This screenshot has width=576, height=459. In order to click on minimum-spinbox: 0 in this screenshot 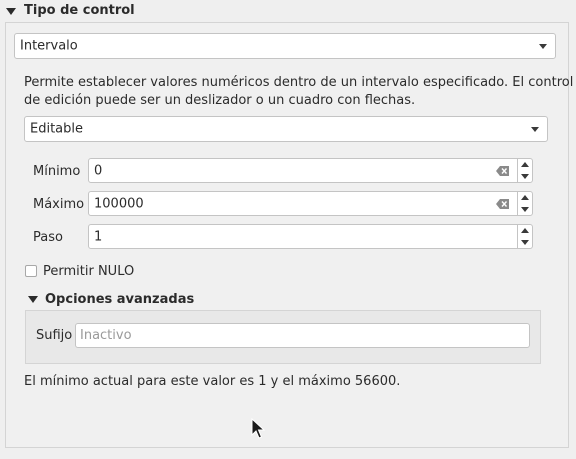, I will do `click(310, 170)`.